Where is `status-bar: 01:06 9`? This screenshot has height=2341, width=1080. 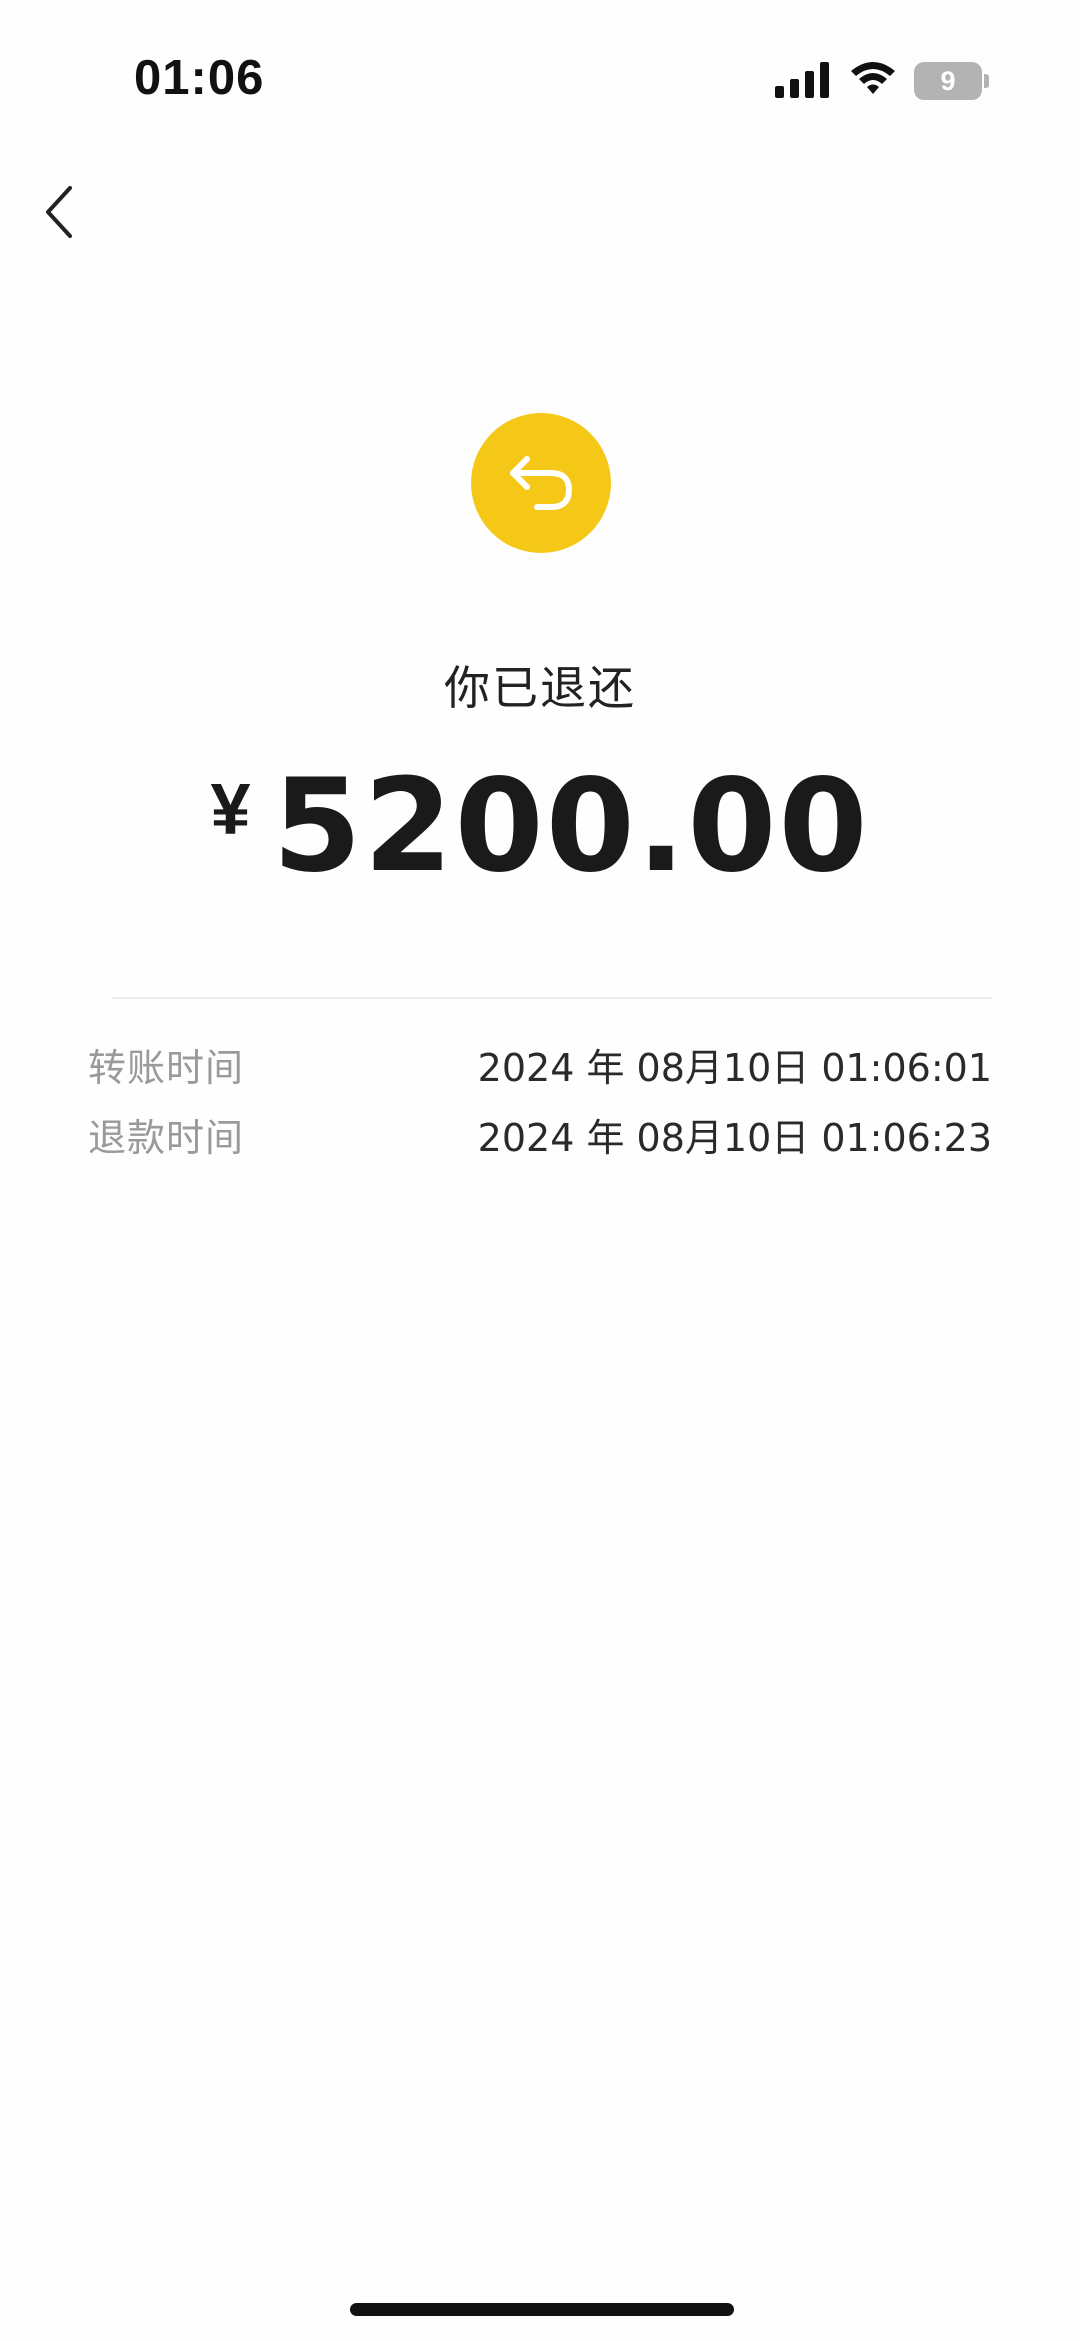
status-bar: 01:06 9 is located at coordinates (540, 80).